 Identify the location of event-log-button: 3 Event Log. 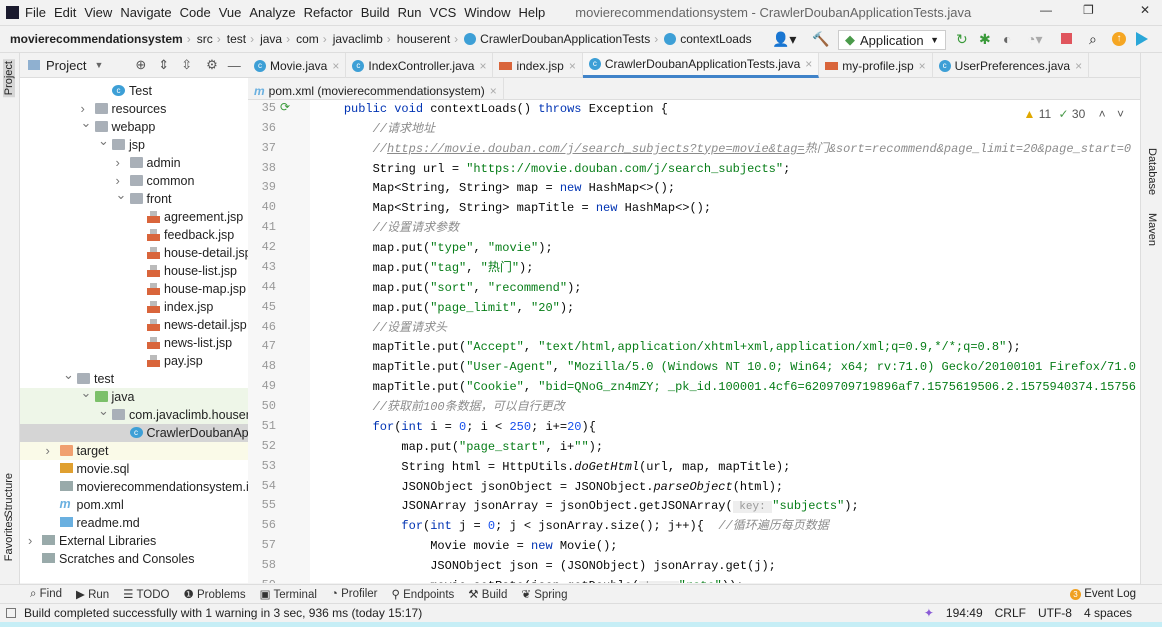
(1103, 594).